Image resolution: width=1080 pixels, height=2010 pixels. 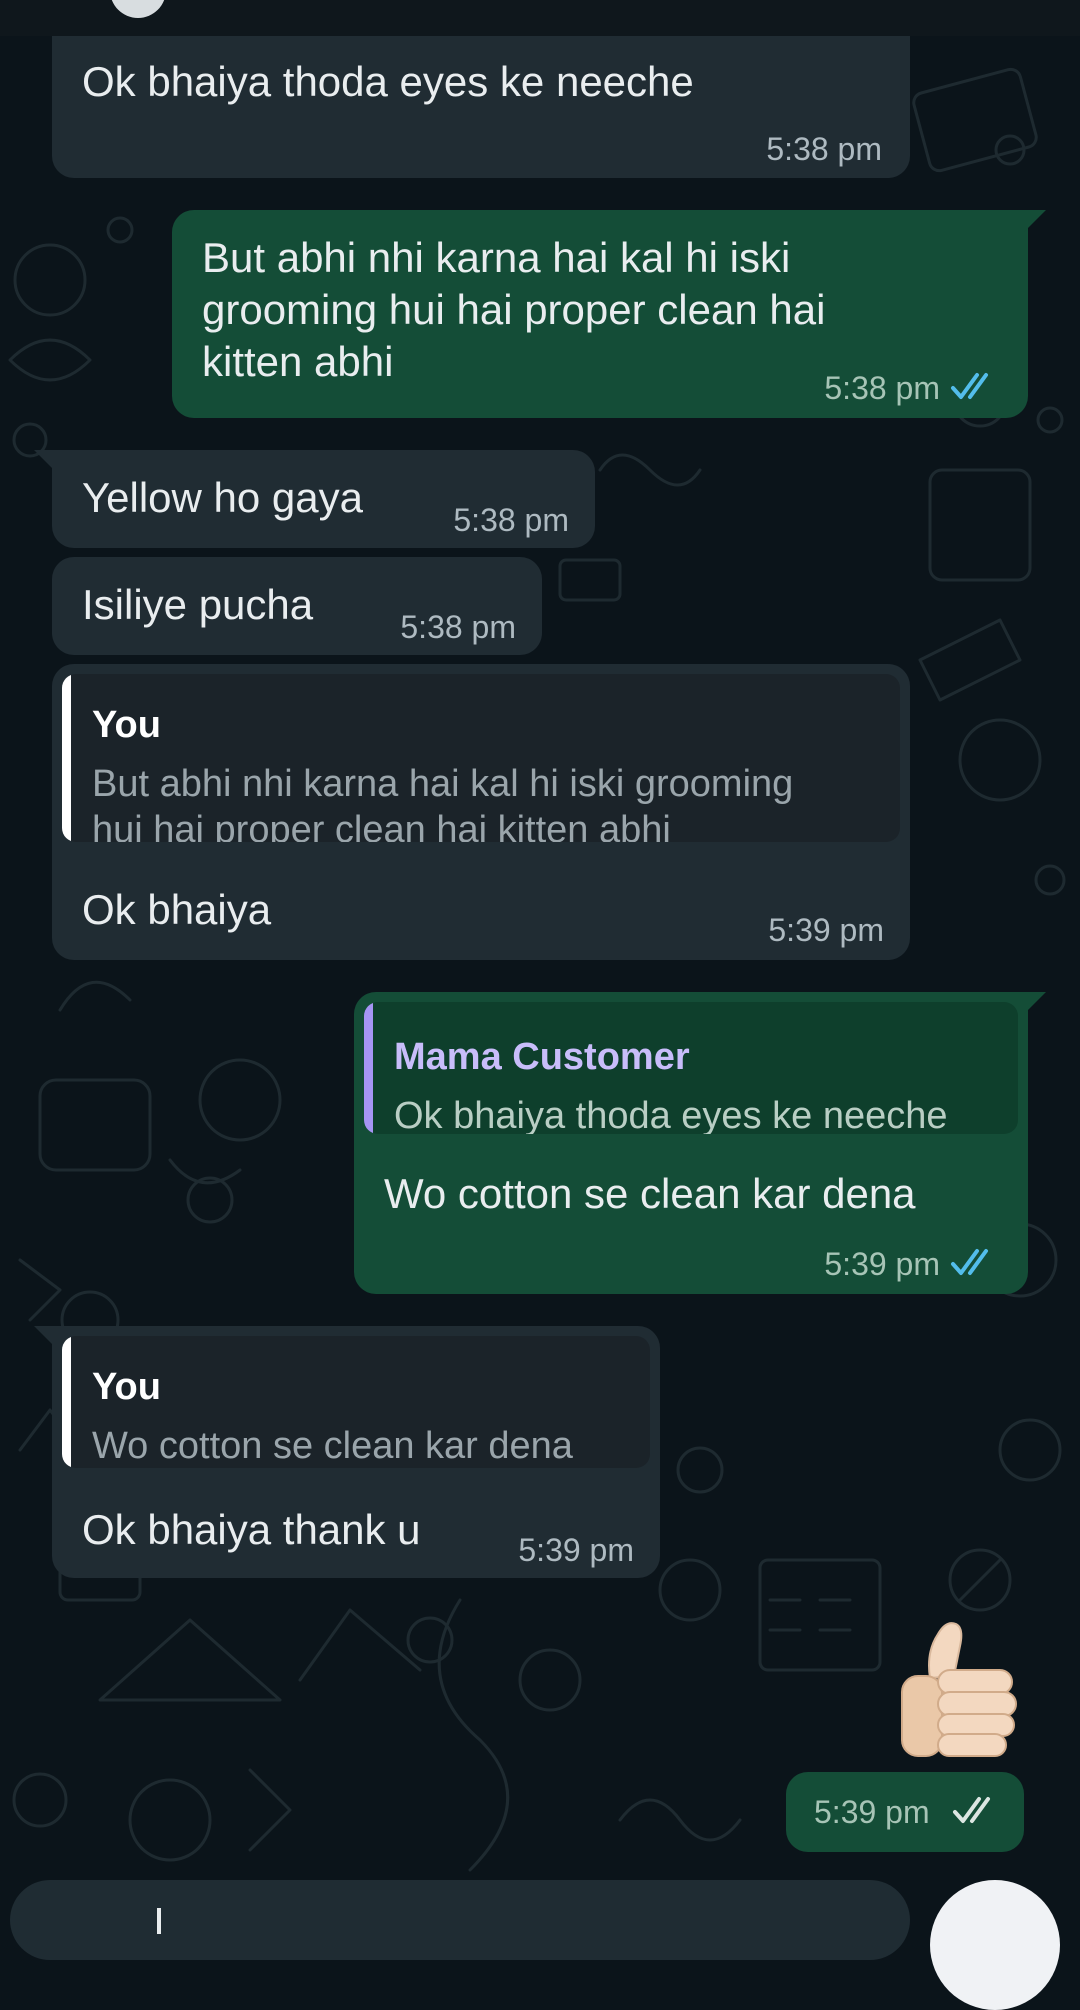 I want to click on message-text-line: But abhi nhi karna hai kal hi iski, so click(x=496, y=257).